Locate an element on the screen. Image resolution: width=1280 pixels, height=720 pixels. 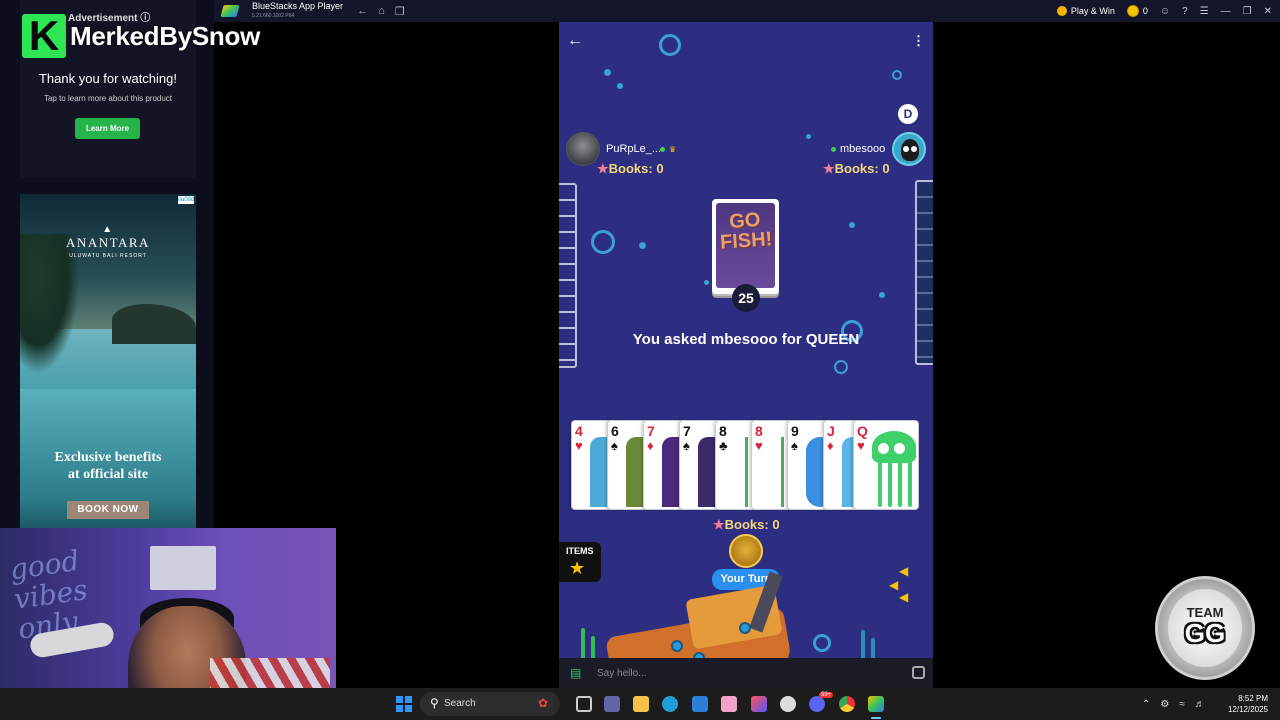
volume-icon: ♬ is located at coordinates (1200, 704).